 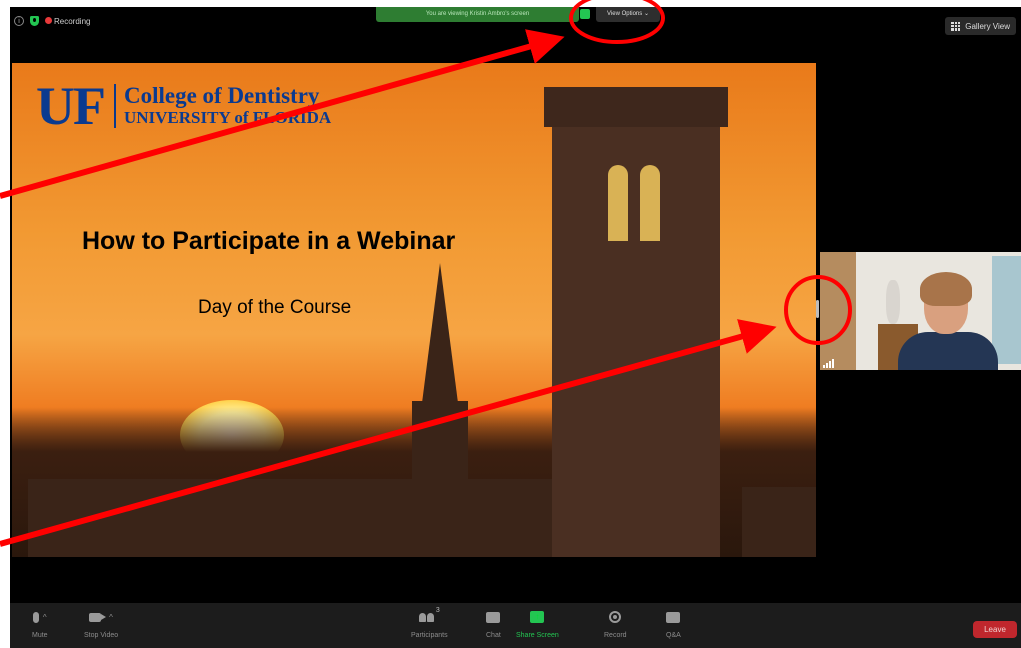 What do you see at coordinates (221, 95) in the screenshot?
I see `college-name: College of Dentistry` at bounding box center [221, 95].